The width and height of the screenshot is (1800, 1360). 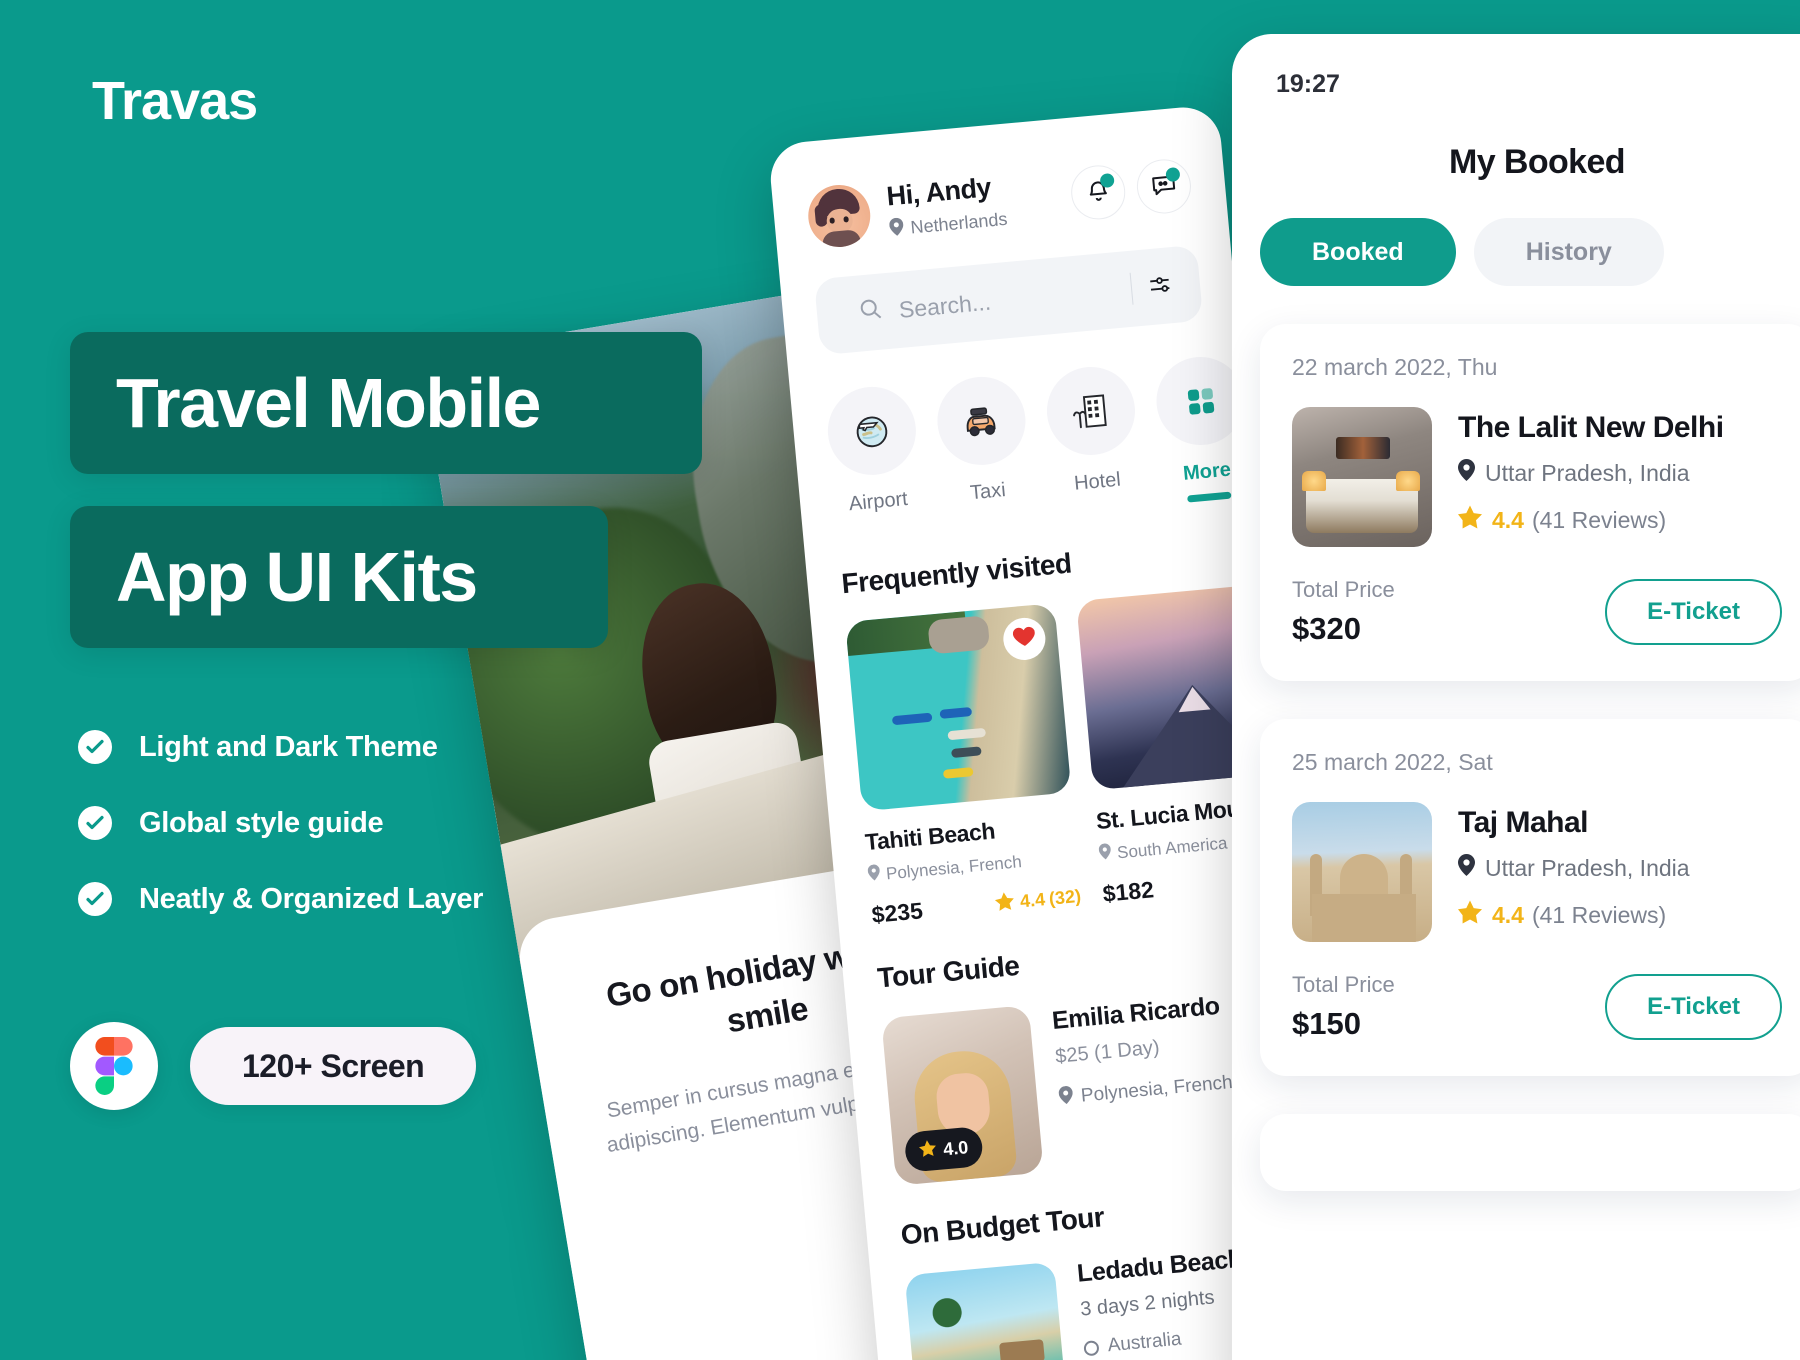 I want to click on heart-icon, so click(x=1024, y=638).